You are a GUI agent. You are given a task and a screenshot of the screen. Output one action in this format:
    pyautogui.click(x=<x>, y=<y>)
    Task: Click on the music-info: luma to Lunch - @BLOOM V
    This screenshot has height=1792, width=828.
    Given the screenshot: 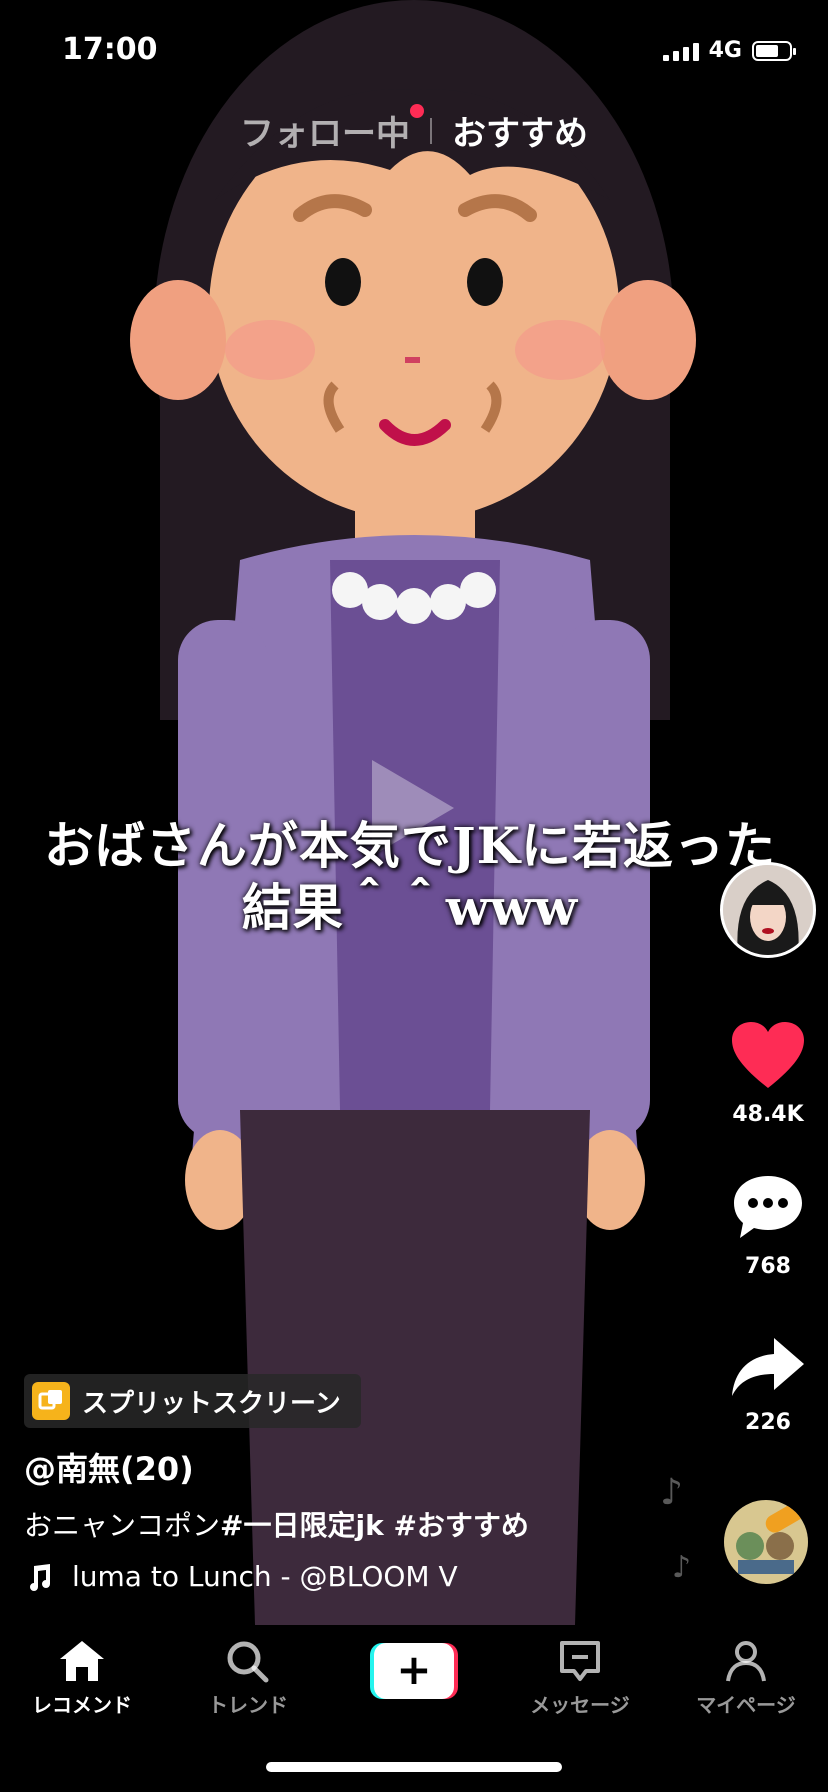 What is the action you would take?
    pyautogui.click(x=253, y=1576)
    